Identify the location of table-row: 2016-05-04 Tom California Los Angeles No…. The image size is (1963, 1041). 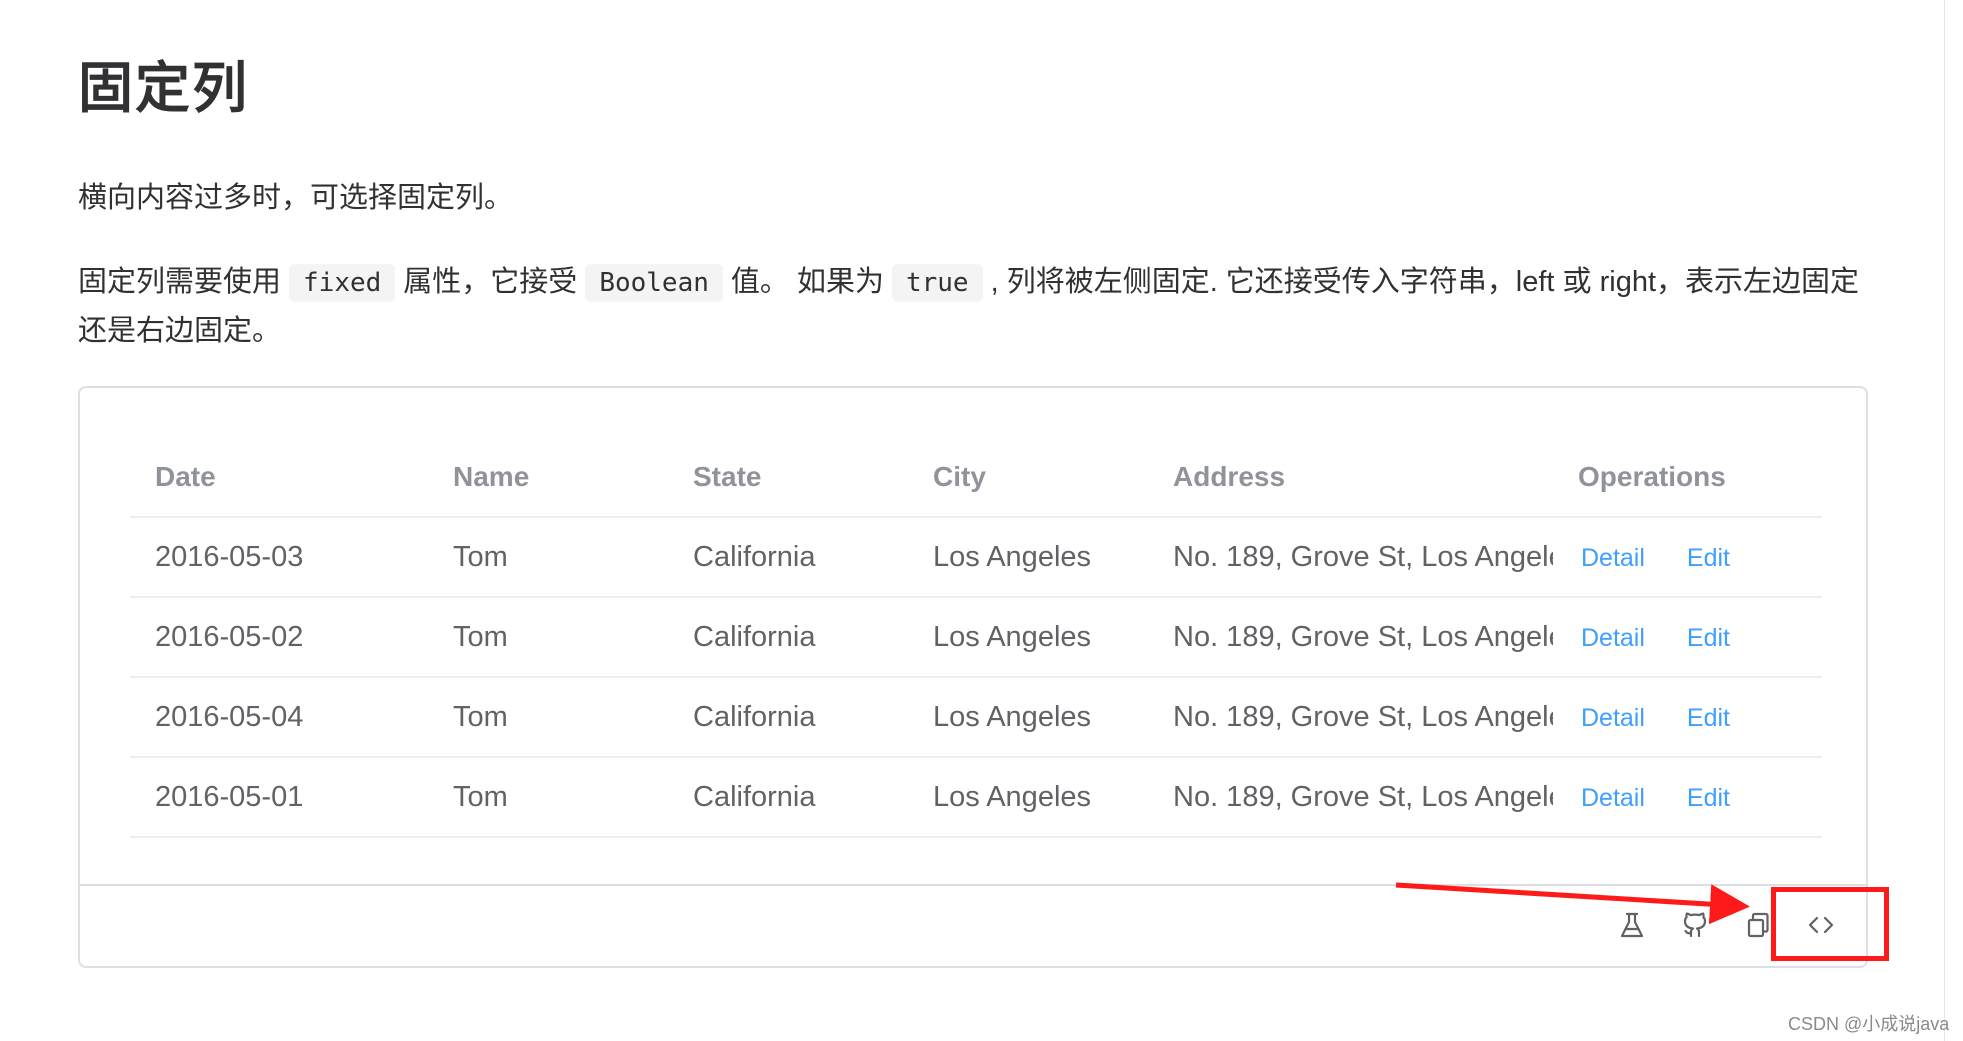
(976, 717).